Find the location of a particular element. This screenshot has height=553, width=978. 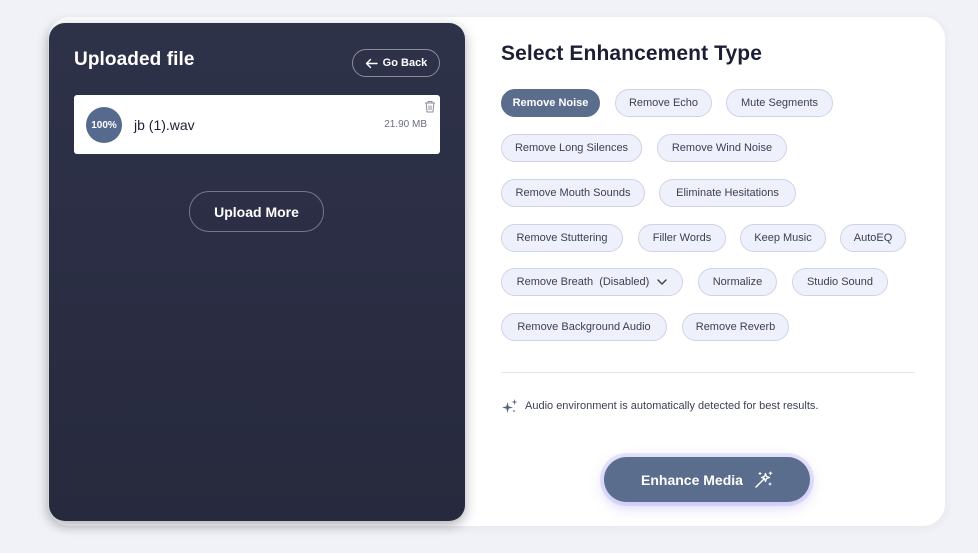

option-remove-reverb: Remove Reverb is located at coordinates (735, 327).